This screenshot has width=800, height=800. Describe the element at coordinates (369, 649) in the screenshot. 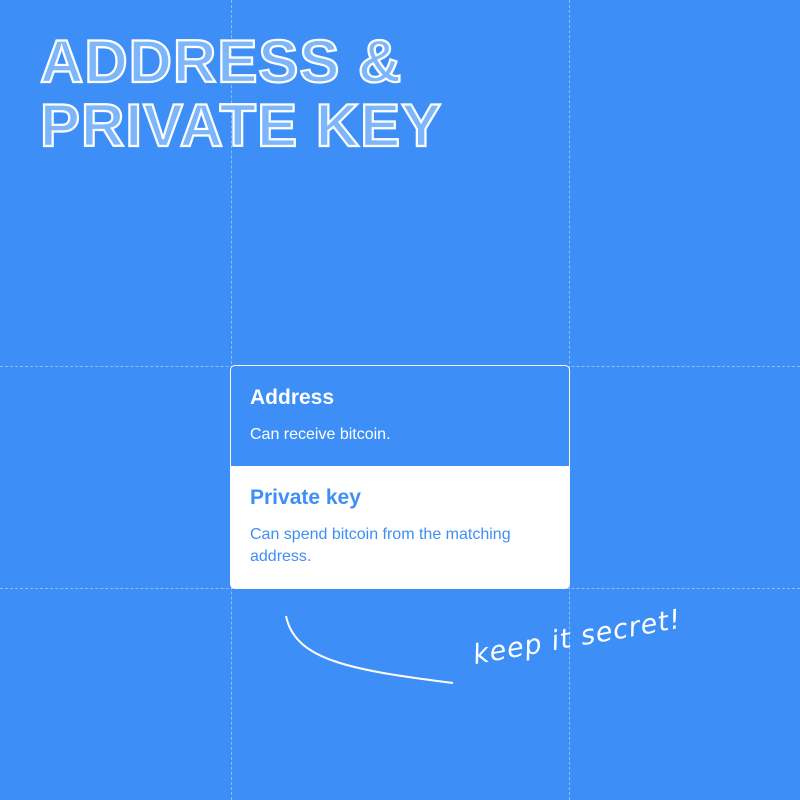

I see `pointer-curve-icon` at that location.